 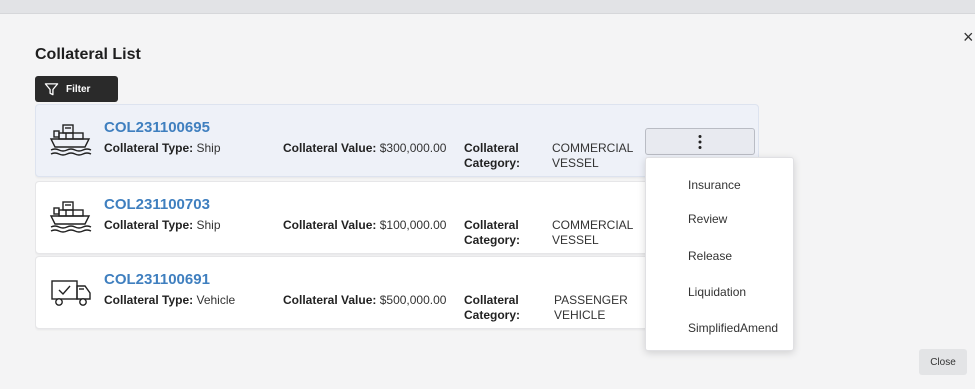 I want to click on actions-kebab-button, so click(x=700, y=141).